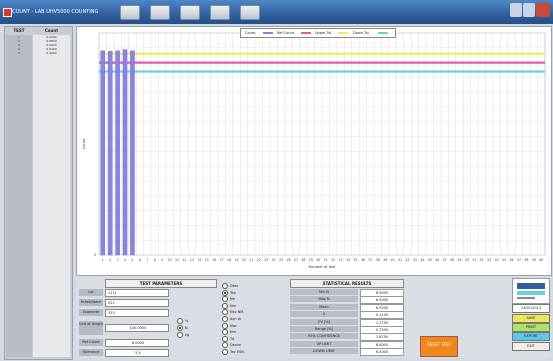  Describe the element at coordinates (51, 53) in the screenshot. I see `count-value-cell: 6.9000` at that location.